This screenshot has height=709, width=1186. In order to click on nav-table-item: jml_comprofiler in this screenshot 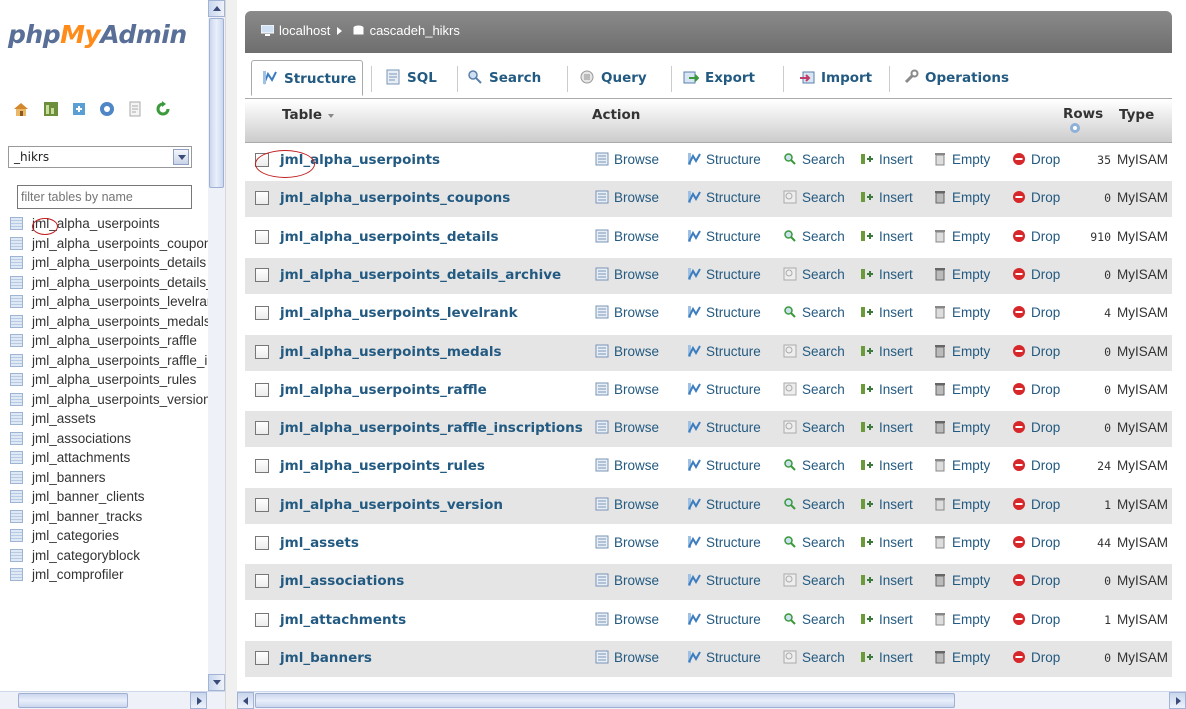, I will do `click(109, 575)`.